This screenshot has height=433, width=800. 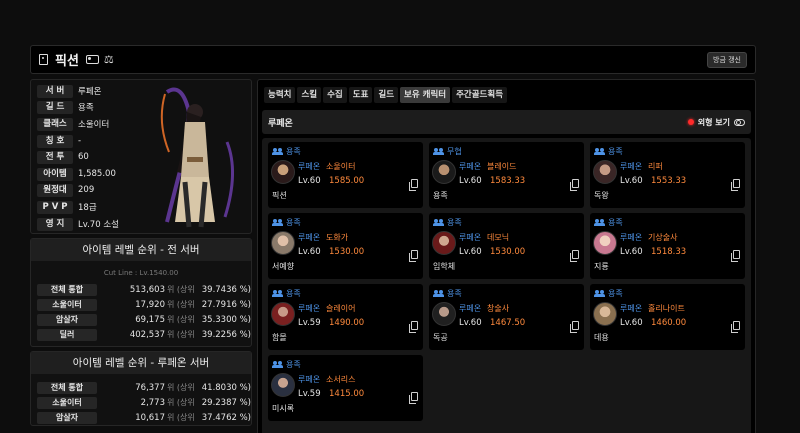 I want to click on character-header: 픽션 ⚖ 방금 갱신, so click(x=393, y=59).